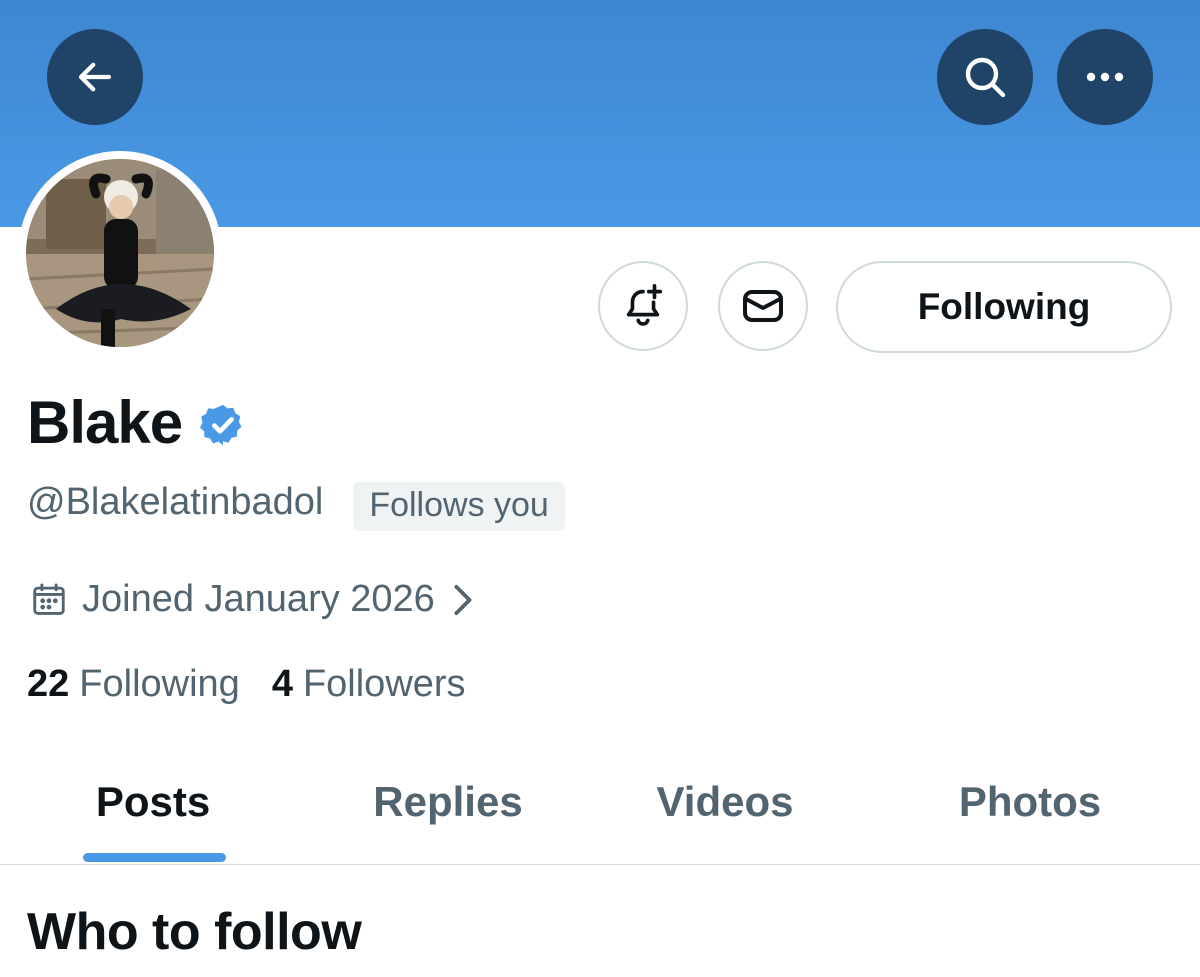 The height and width of the screenshot is (977, 1200). Describe the element at coordinates (258, 599) in the screenshot. I see `joined-label: Joined January 2026` at that location.